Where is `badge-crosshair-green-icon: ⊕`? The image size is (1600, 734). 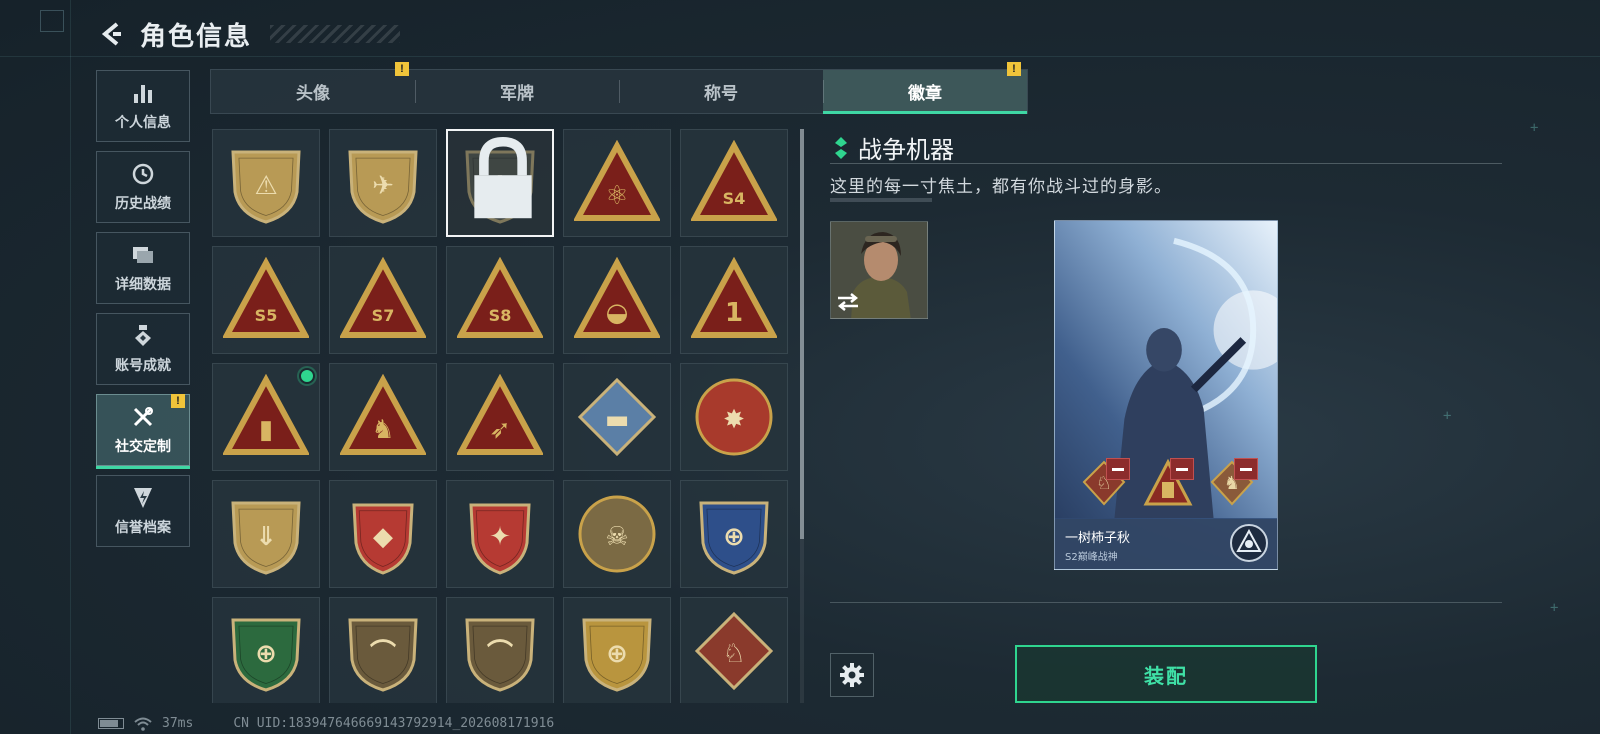 badge-crosshair-green-icon: ⊕ is located at coordinates (266, 655).